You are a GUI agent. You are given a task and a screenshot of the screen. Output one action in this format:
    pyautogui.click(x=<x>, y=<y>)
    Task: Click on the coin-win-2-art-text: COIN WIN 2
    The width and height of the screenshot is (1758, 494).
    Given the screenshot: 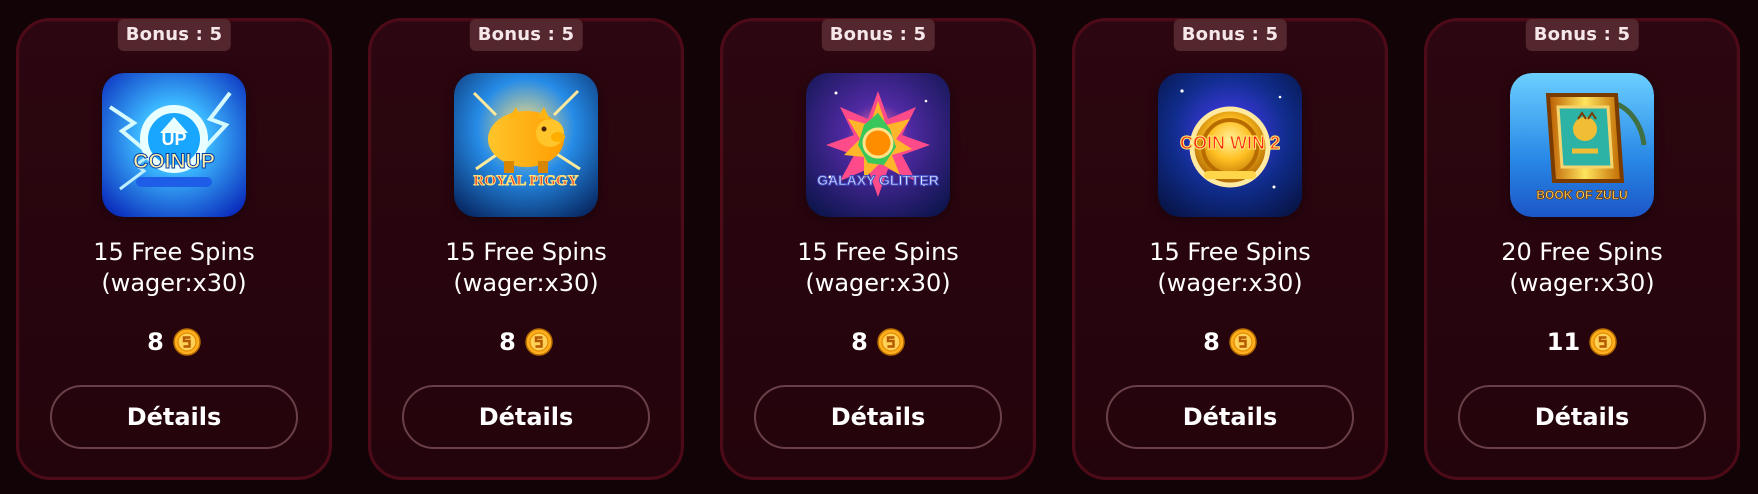 What is the action you would take?
    pyautogui.click(x=1230, y=143)
    